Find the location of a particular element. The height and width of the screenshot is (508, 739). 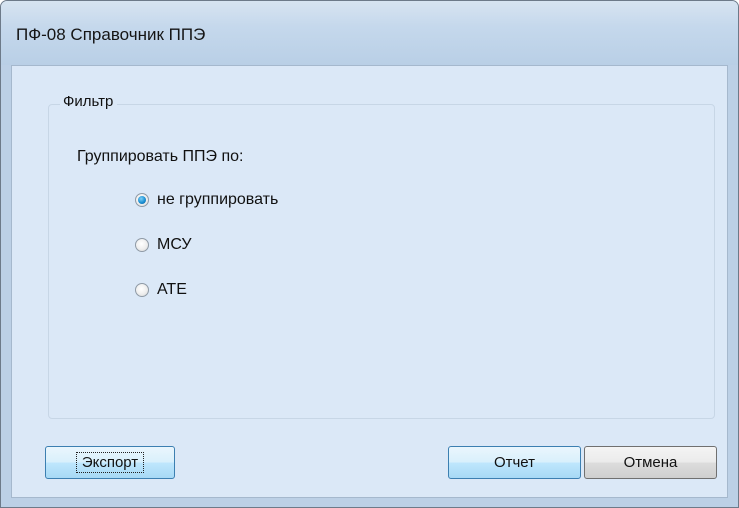

window-title: ПФ-08 Справочник ППЭ is located at coordinates (111, 34).